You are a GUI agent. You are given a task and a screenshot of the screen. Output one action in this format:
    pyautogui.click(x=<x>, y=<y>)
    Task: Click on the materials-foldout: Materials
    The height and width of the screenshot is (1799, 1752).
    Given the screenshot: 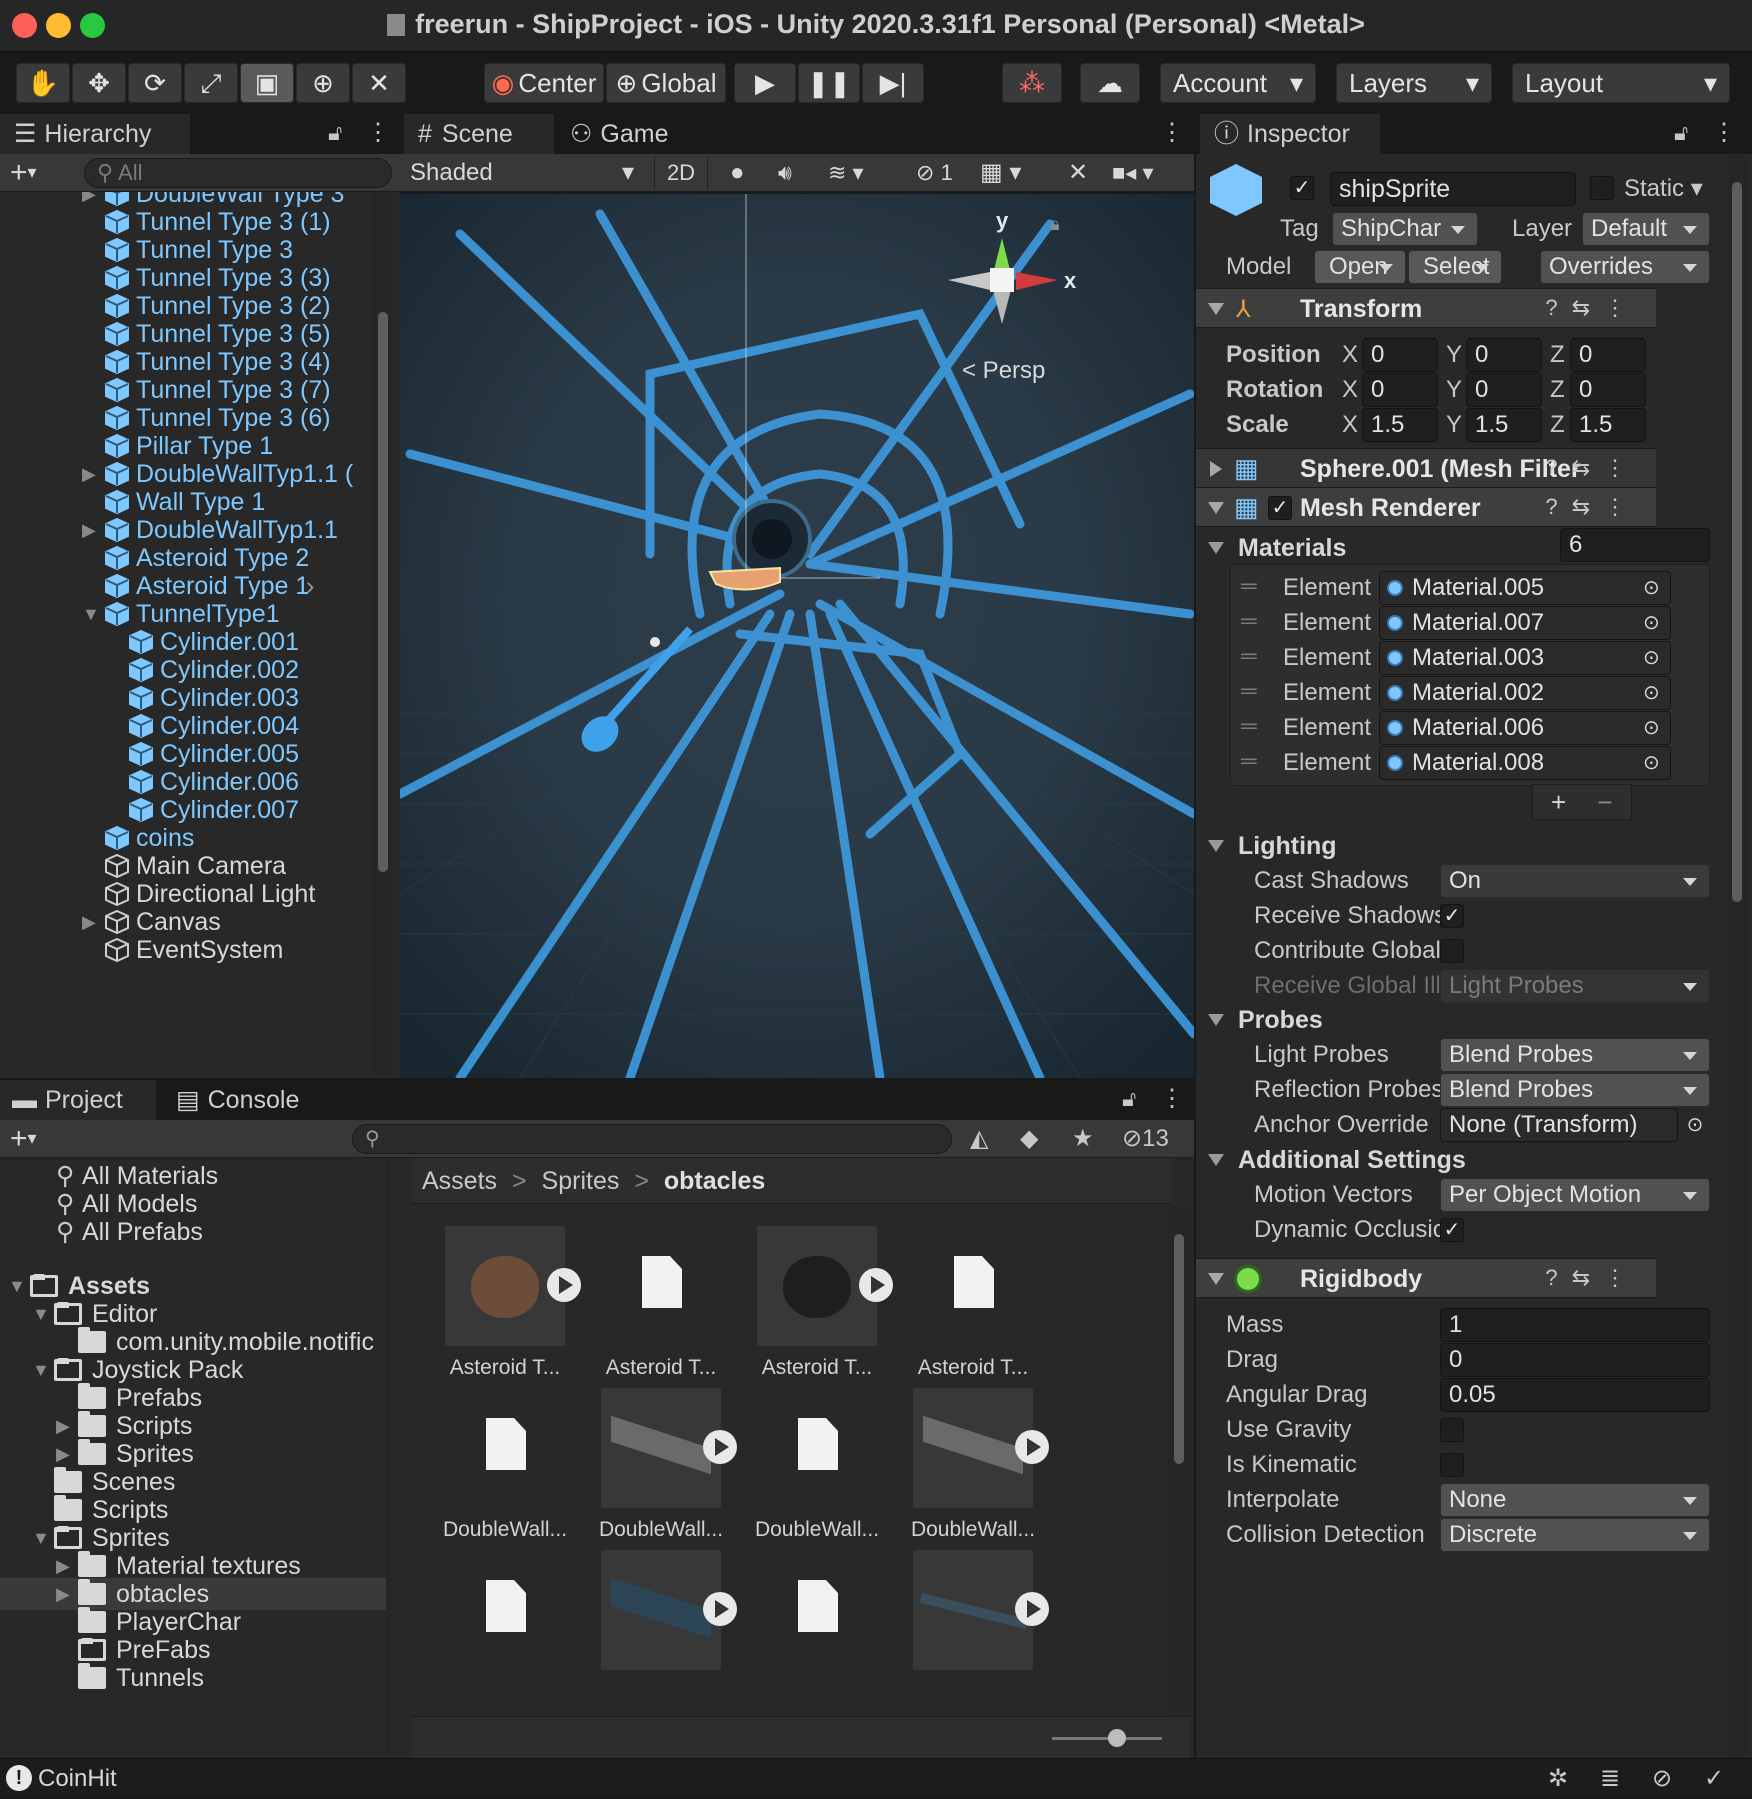 What is the action you would take?
    pyautogui.click(x=1277, y=548)
    